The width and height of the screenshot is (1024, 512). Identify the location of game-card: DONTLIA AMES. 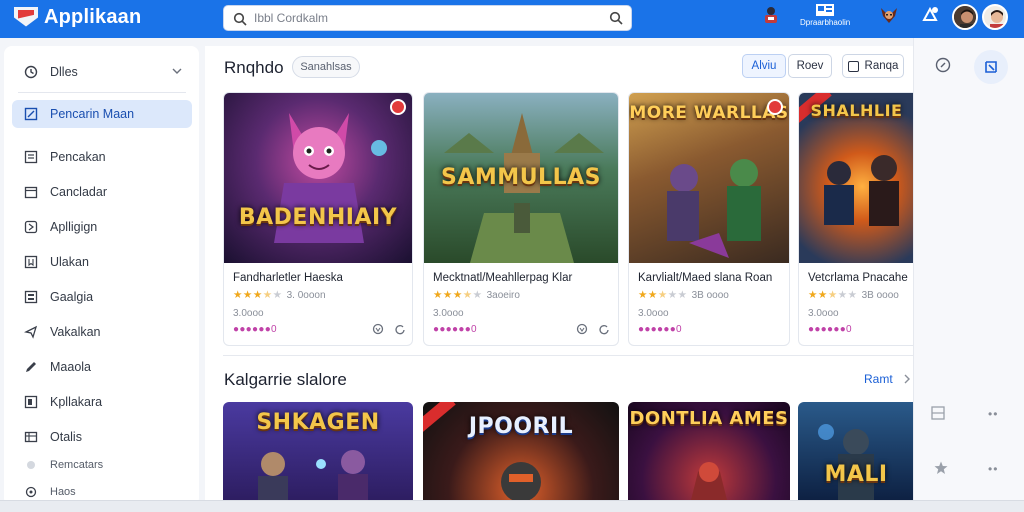
(709, 457).